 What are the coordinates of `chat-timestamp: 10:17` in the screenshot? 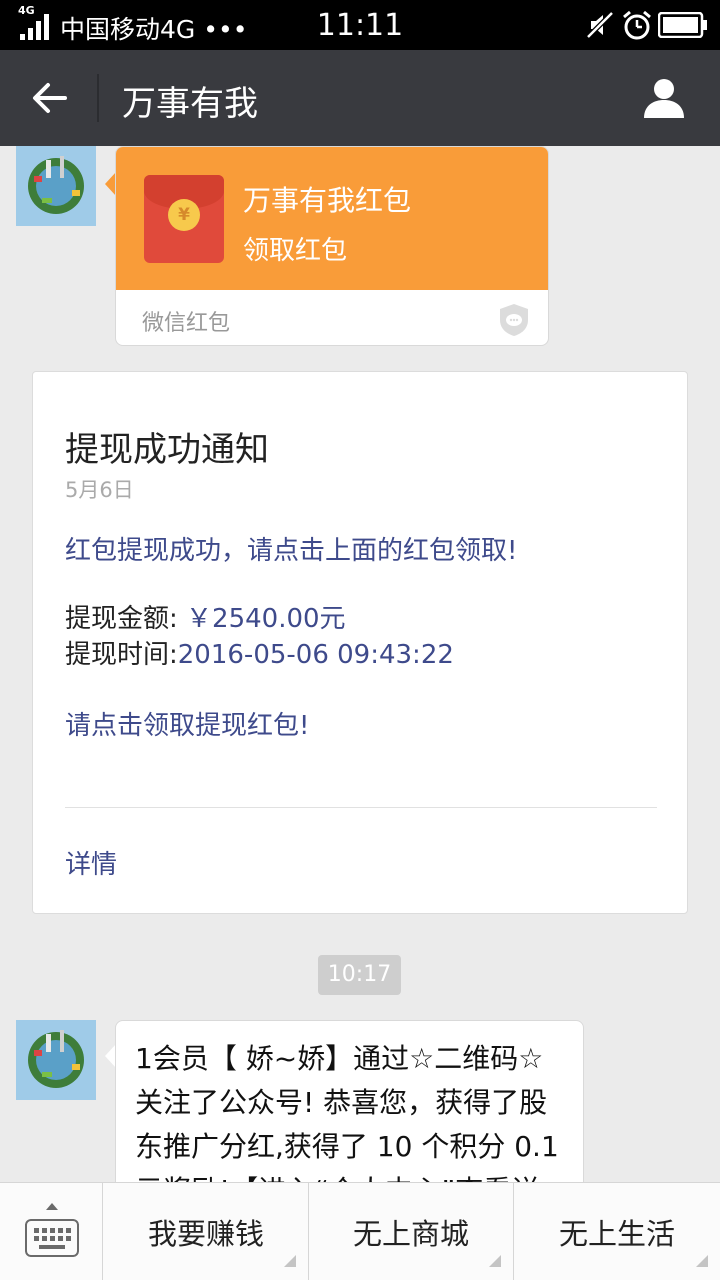 It's located at (359, 975).